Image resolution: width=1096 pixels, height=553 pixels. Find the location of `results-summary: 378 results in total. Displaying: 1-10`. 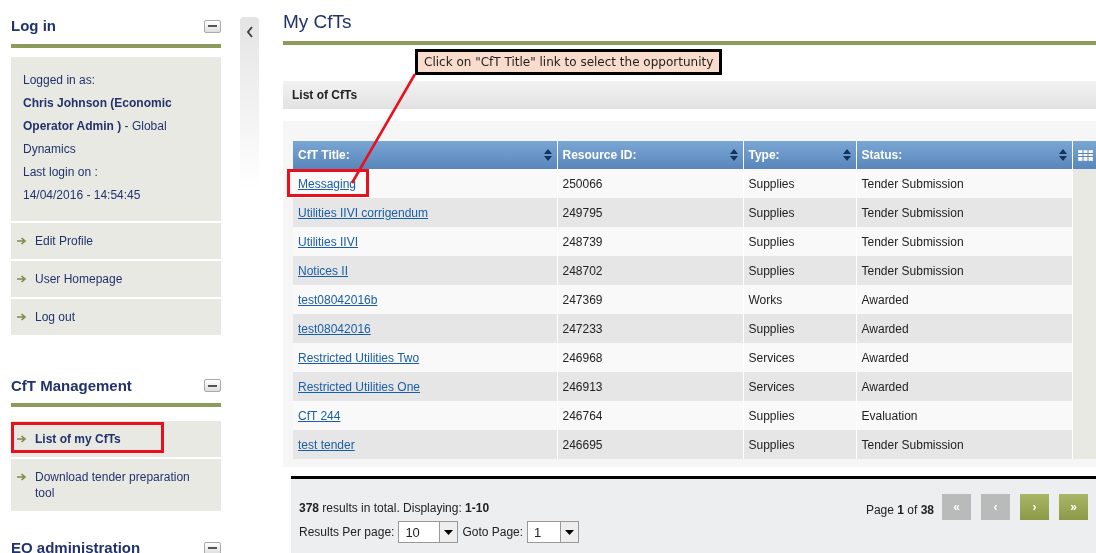

results-summary: 378 results in total. Displaying: 1-10 is located at coordinates (395, 509).